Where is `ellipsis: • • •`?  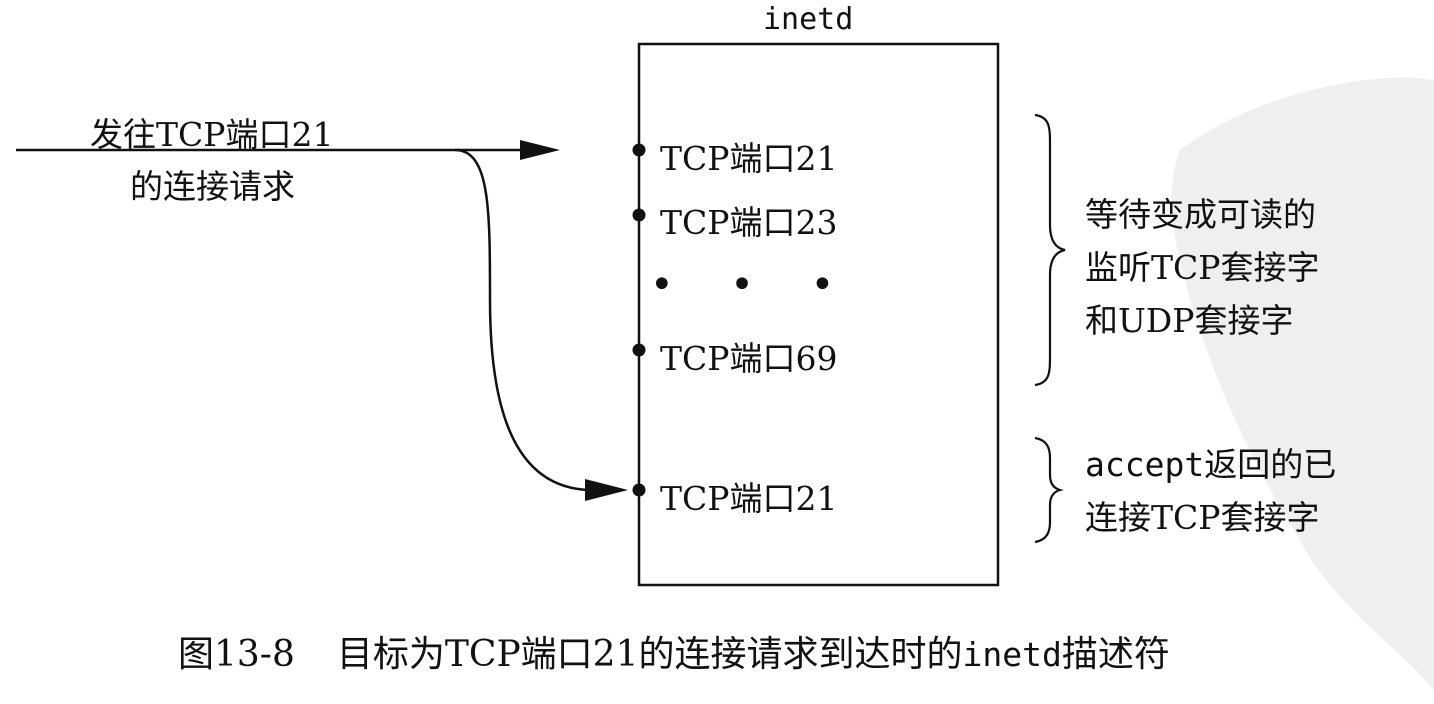
ellipsis: • • • is located at coordinates (753, 285).